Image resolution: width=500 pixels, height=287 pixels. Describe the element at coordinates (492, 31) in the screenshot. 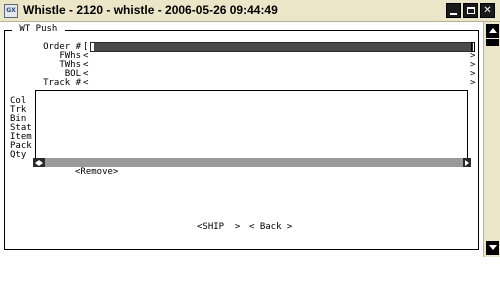

I see `scroll-up-icon` at that location.